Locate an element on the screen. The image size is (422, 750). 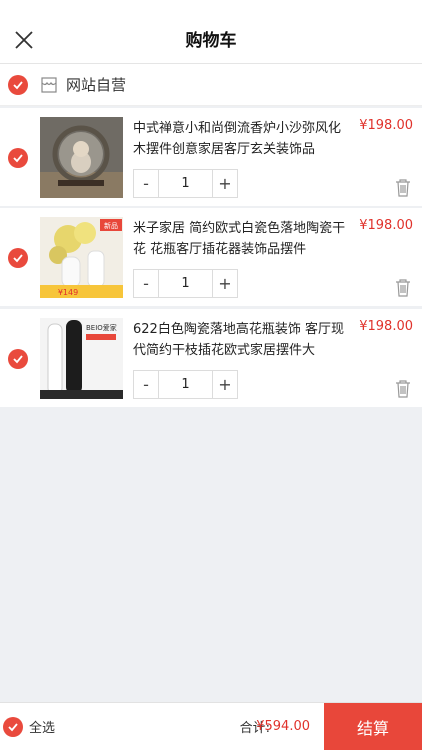
close-icon is located at coordinates (24, 40).